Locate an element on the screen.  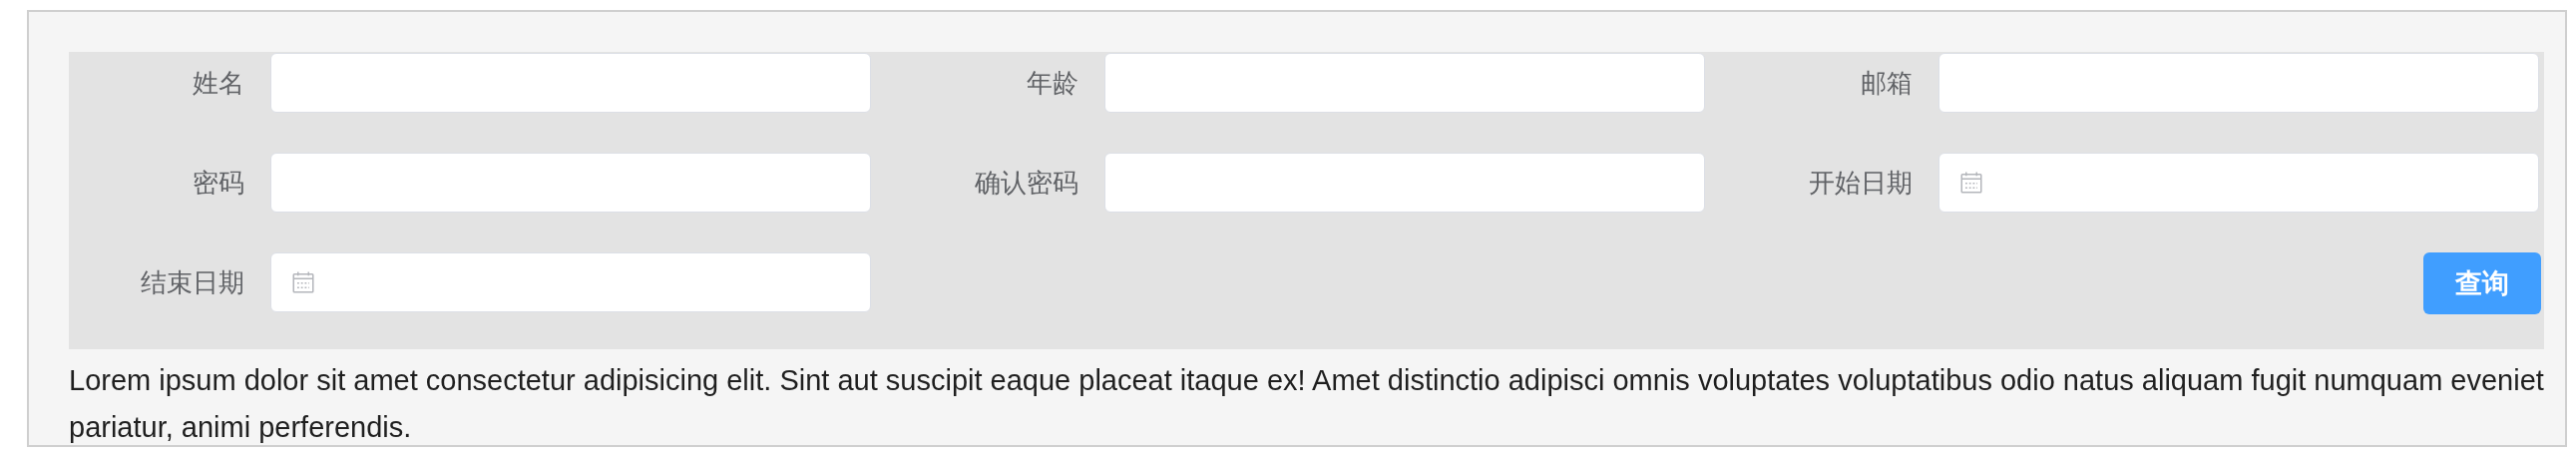
field-label: 姓名 is located at coordinates (218, 83).